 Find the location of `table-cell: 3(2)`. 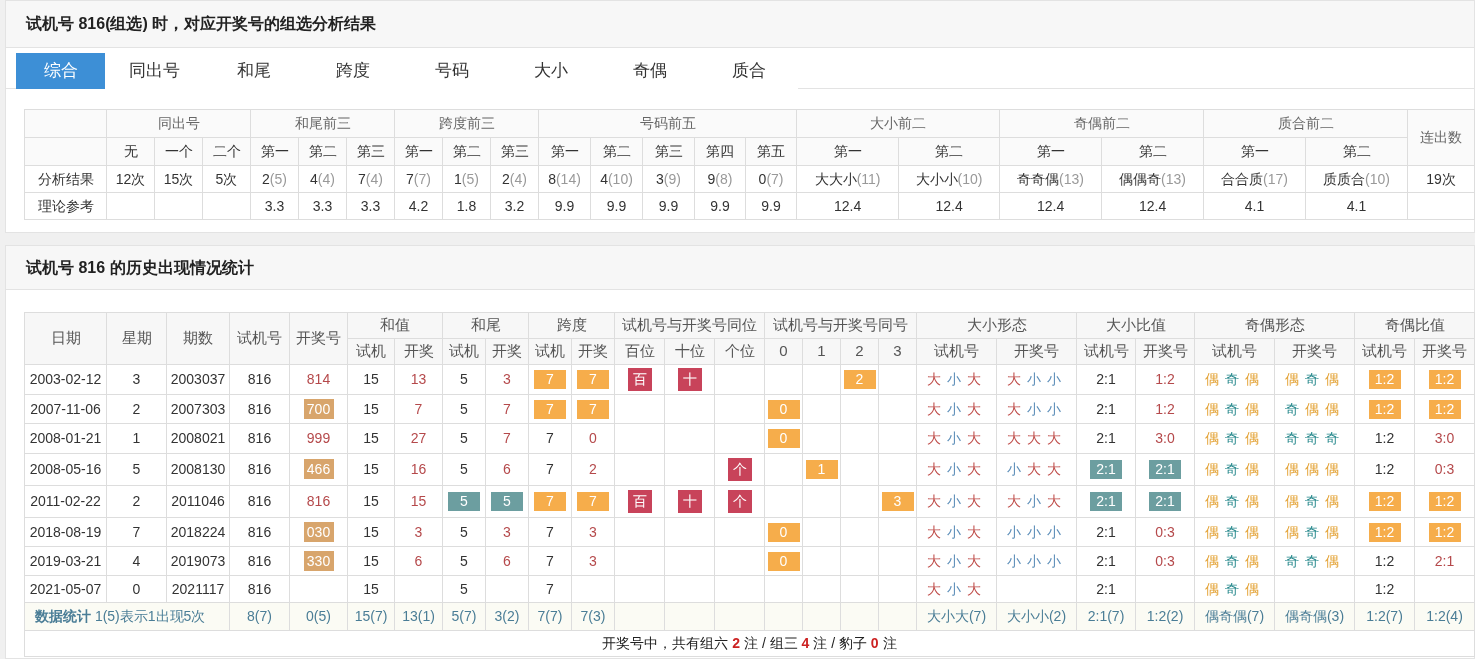

table-cell: 3(2) is located at coordinates (507, 616).